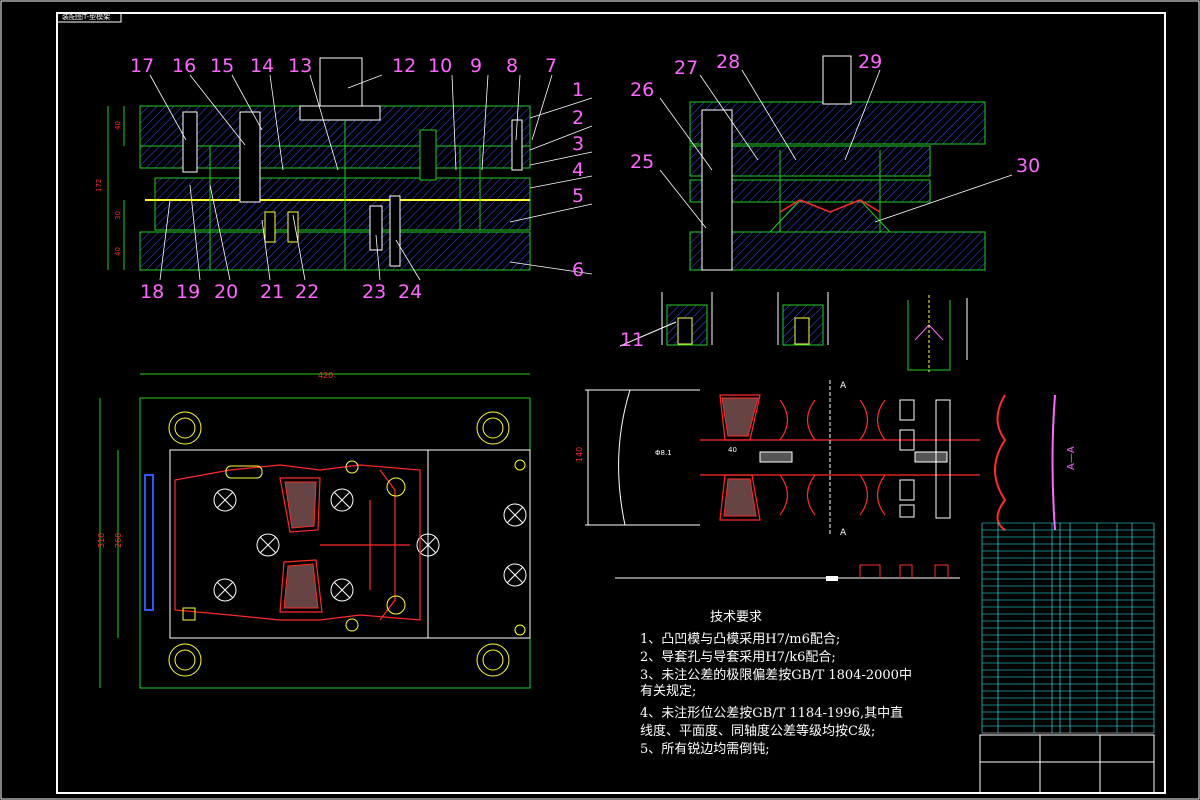 This screenshot has height=800, width=1200. What do you see at coordinates (118, 125) in the screenshot?
I see `dim-top-plate: 40` at bounding box center [118, 125].